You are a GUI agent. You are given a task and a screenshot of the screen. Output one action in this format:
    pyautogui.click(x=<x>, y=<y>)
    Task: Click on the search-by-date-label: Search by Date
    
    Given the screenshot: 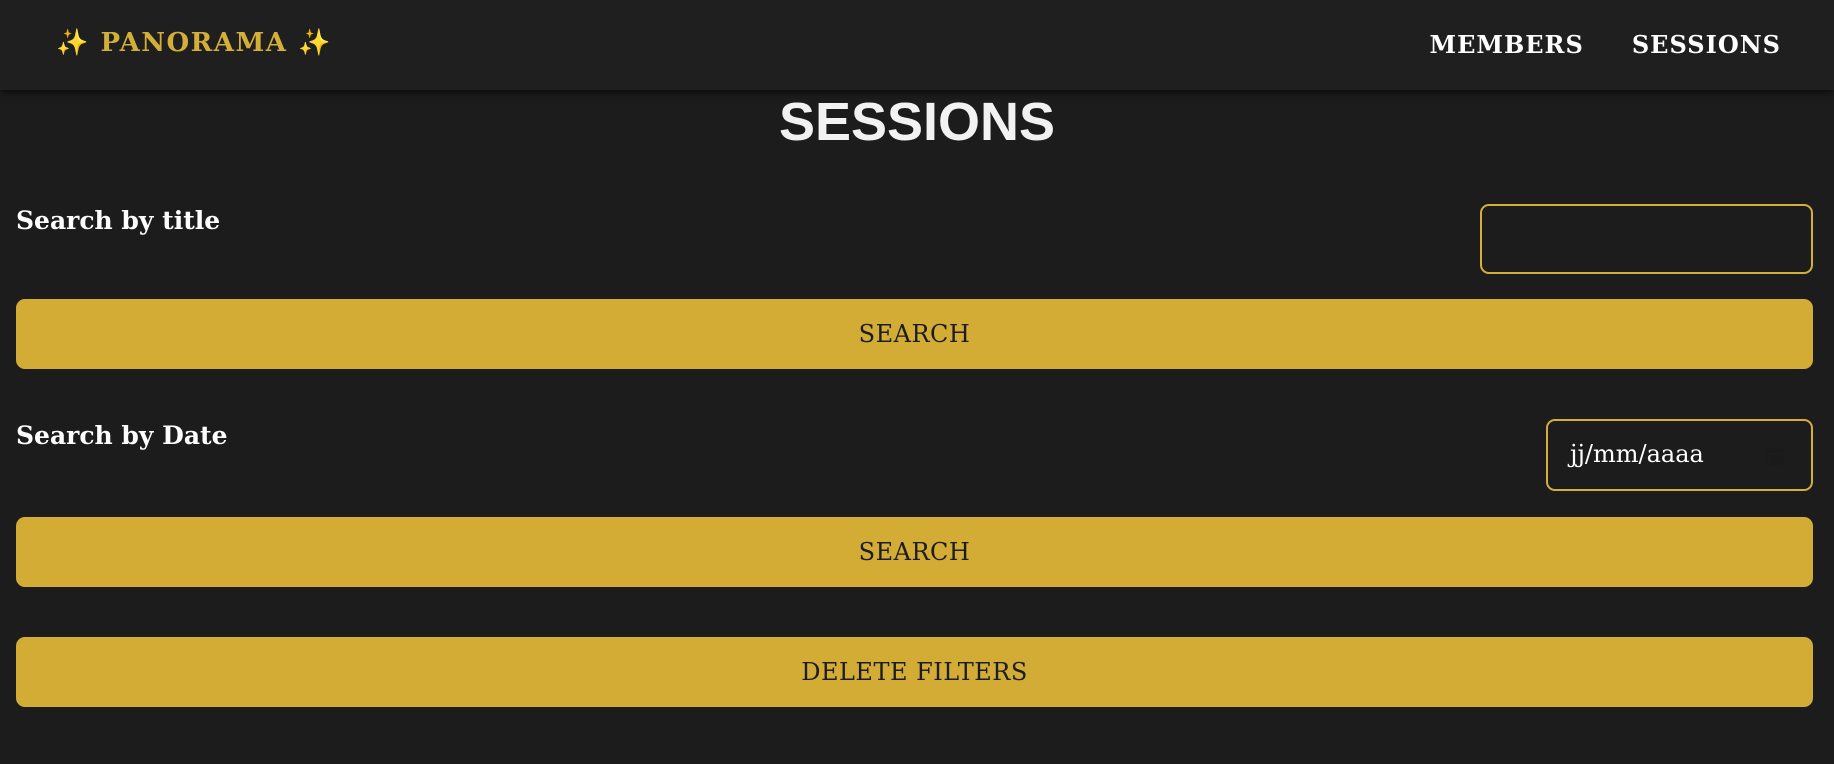 What is the action you would take?
    pyautogui.click(x=122, y=435)
    